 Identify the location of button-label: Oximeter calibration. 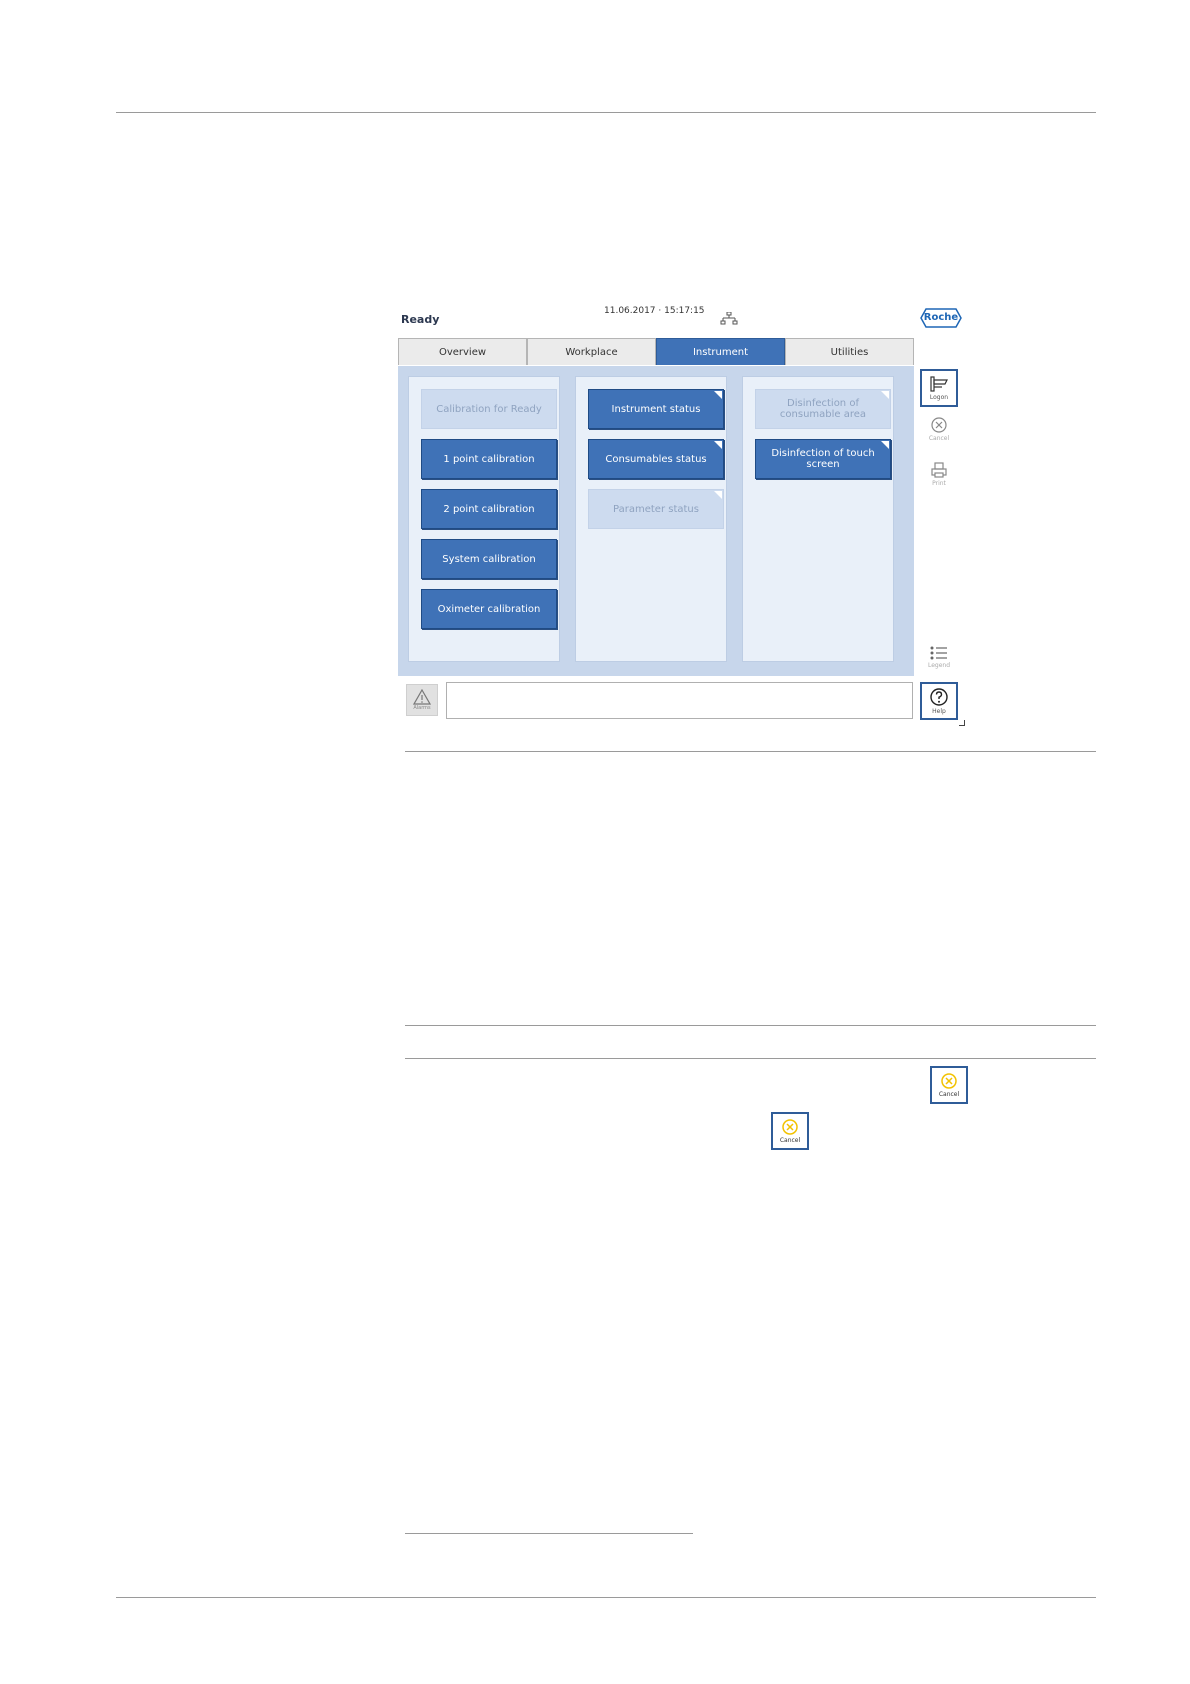
(489, 609).